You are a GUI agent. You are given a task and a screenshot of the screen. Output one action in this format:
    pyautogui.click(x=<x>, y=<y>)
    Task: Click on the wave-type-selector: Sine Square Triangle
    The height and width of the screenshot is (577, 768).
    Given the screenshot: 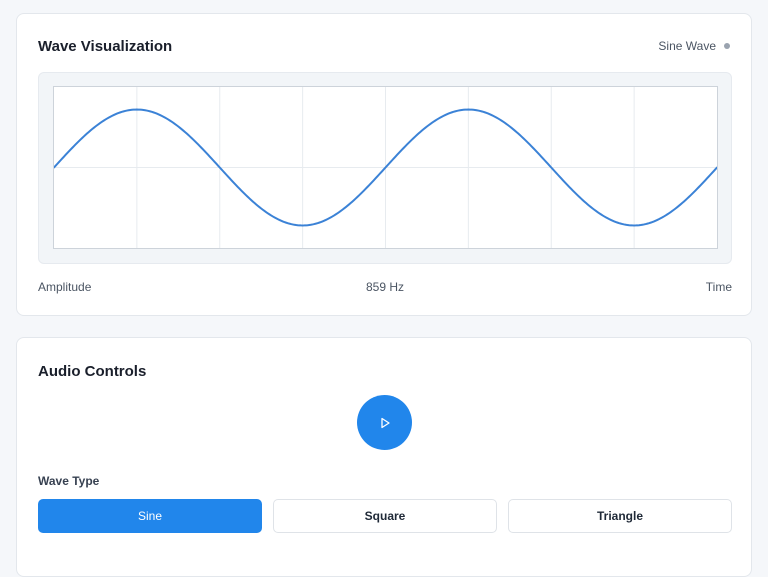 What is the action you would take?
    pyautogui.click(x=385, y=516)
    